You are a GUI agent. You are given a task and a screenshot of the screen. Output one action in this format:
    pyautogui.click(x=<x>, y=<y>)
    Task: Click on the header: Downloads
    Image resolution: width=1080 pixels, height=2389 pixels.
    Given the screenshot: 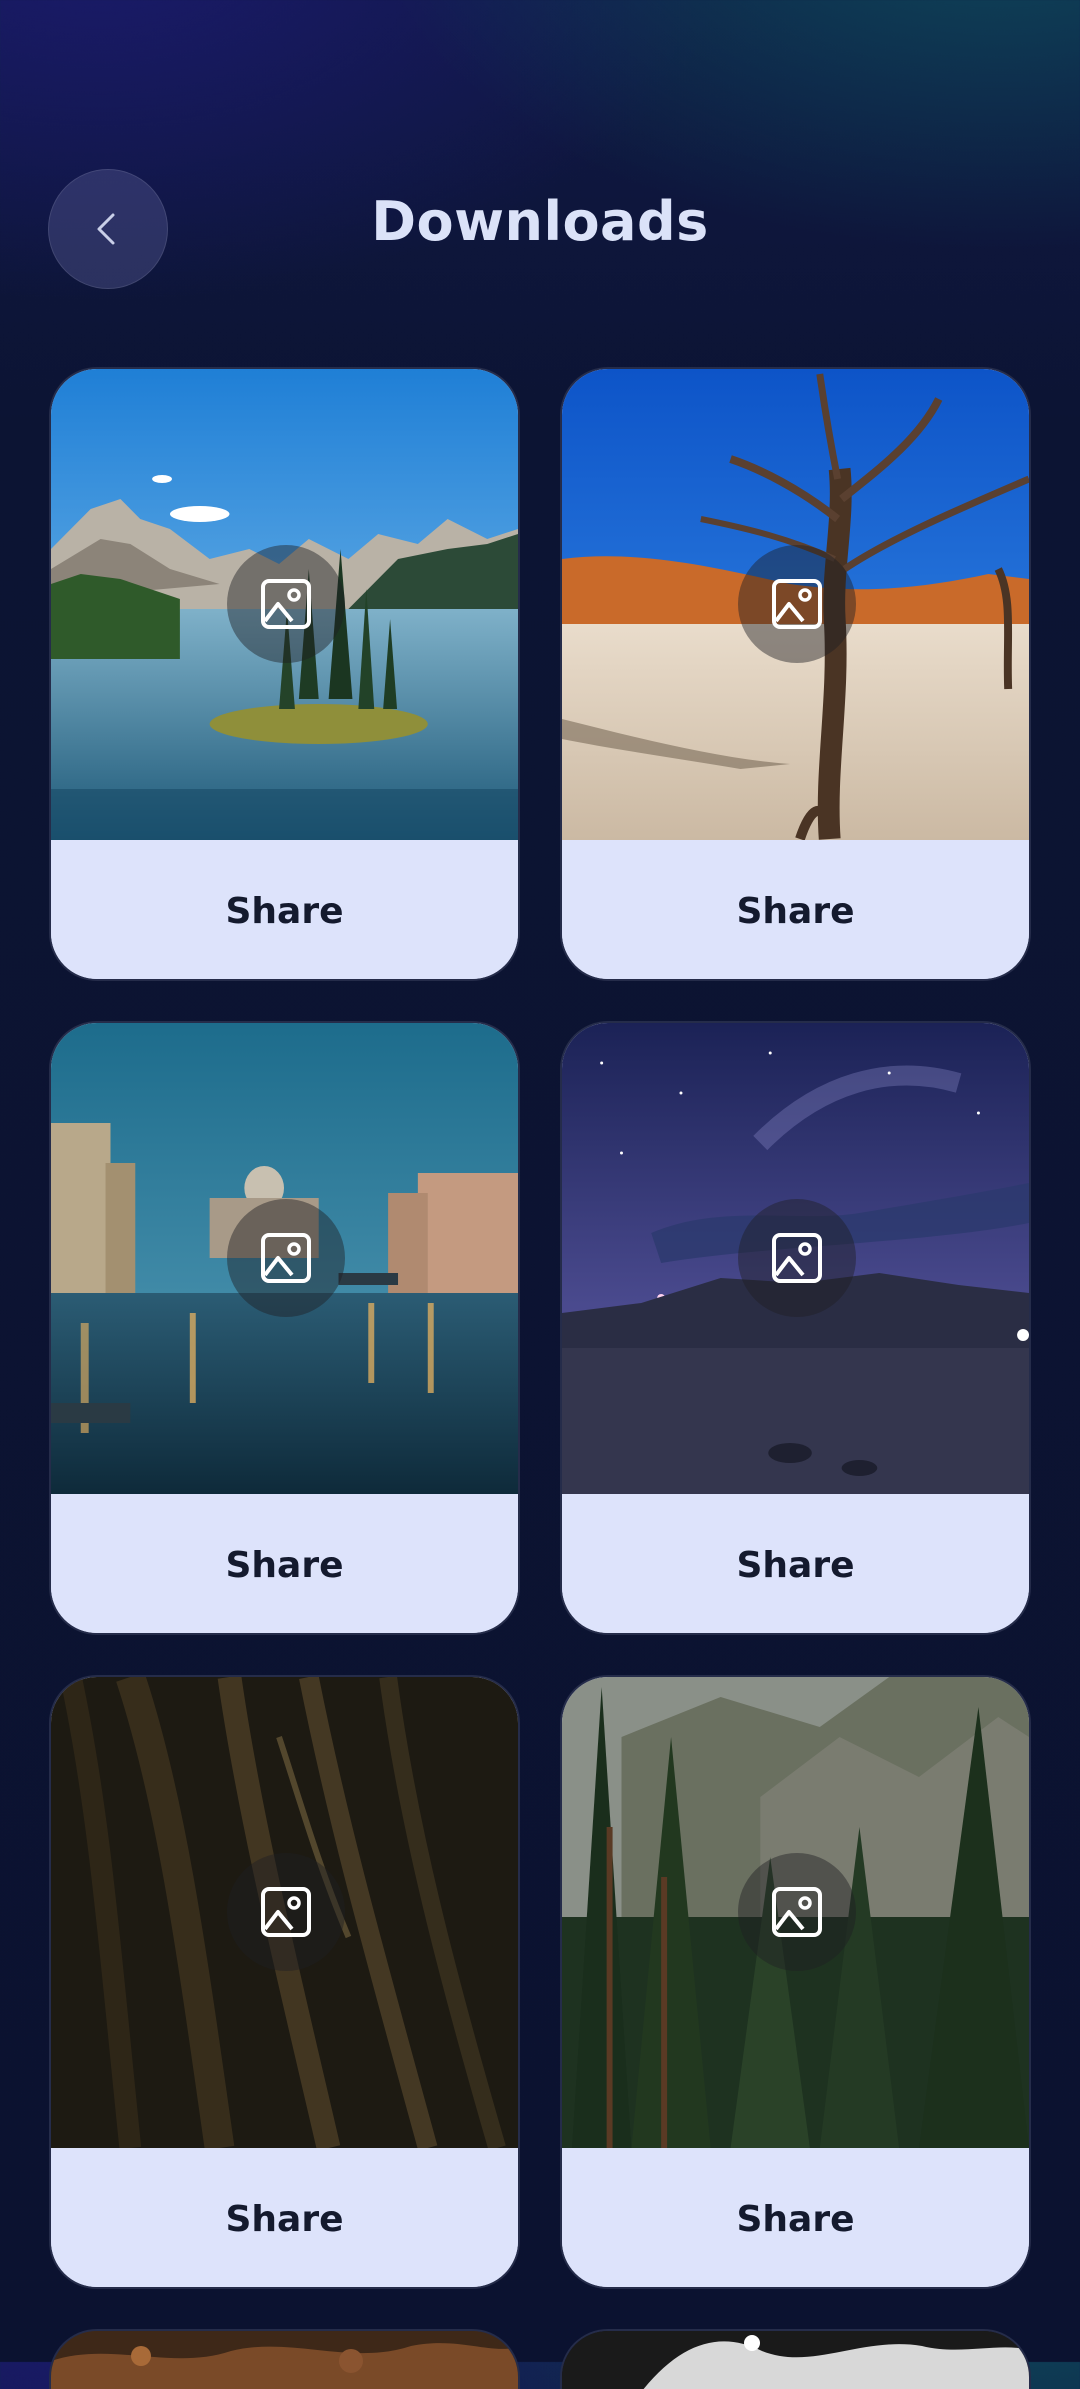 What is the action you would take?
    pyautogui.click(x=540, y=165)
    